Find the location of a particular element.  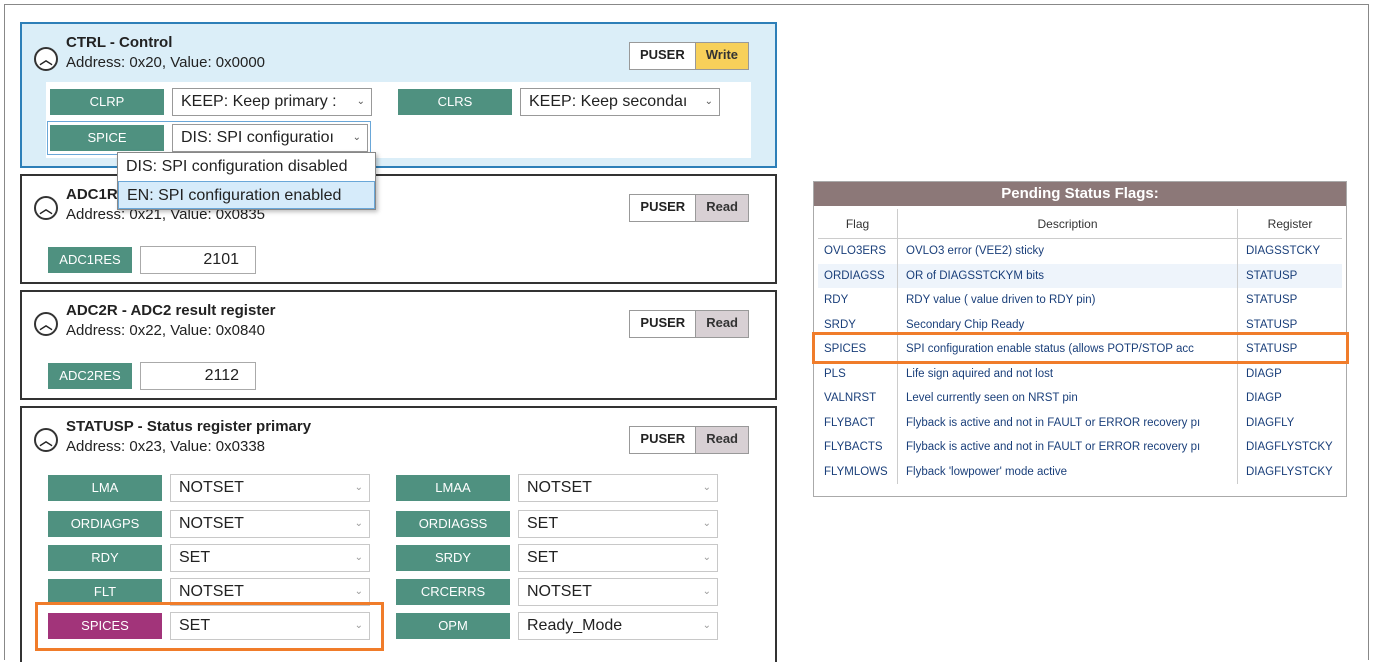

field-label: LMAA is located at coordinates (453, 488).